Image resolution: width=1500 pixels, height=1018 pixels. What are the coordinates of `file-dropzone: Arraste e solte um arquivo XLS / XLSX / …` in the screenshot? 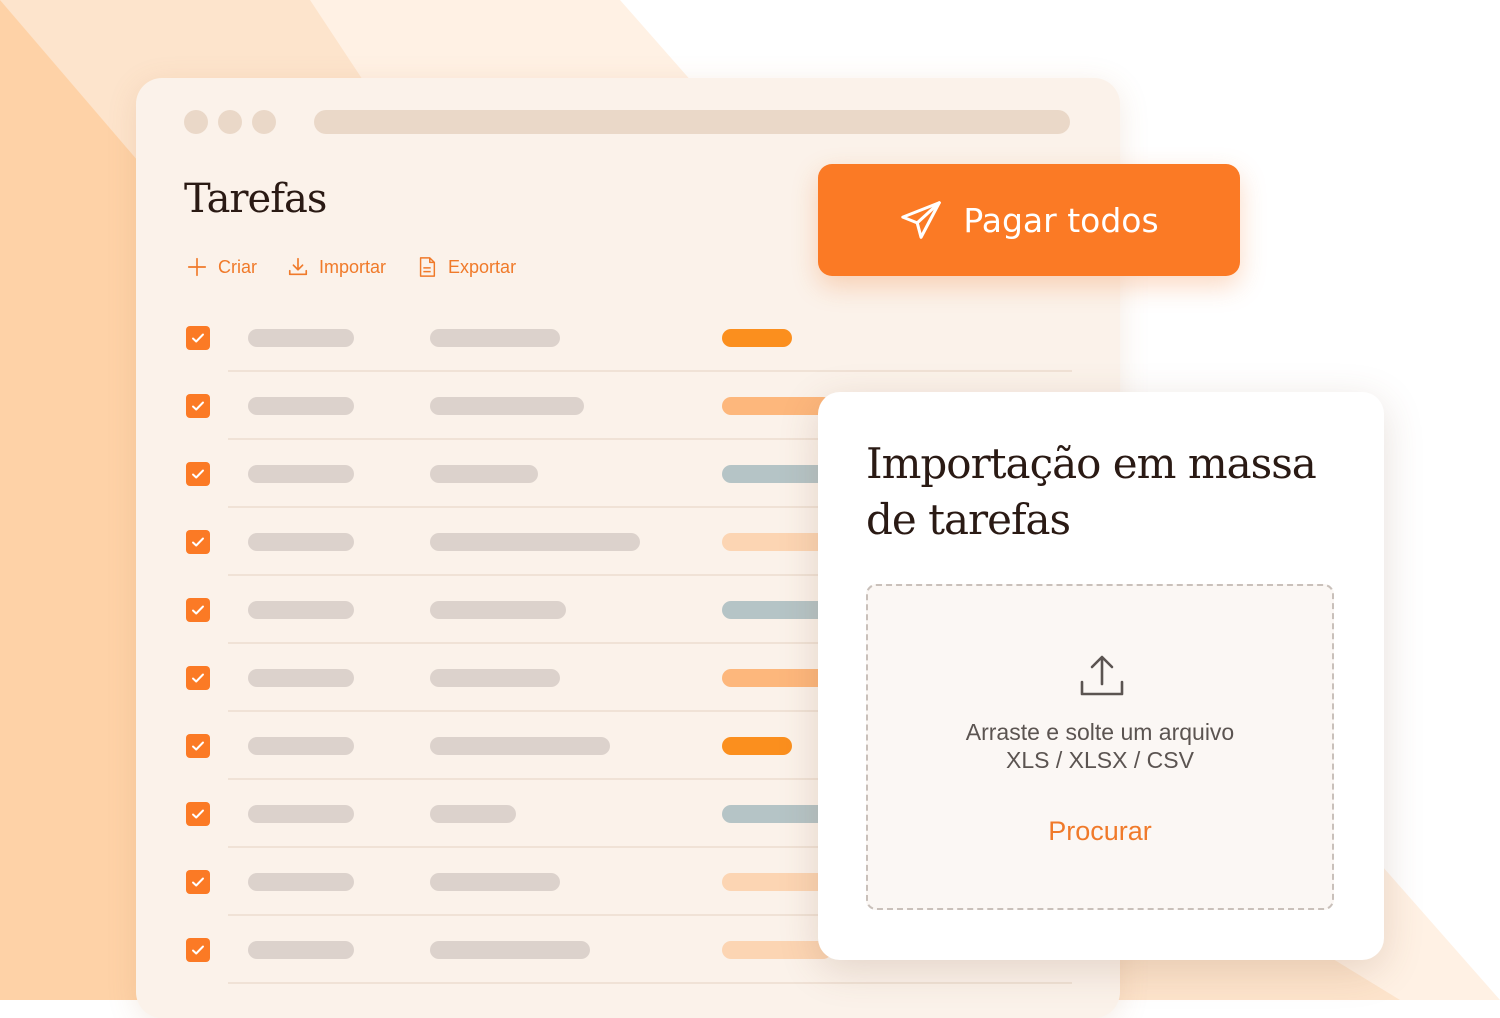 It's located at (1100, 747).